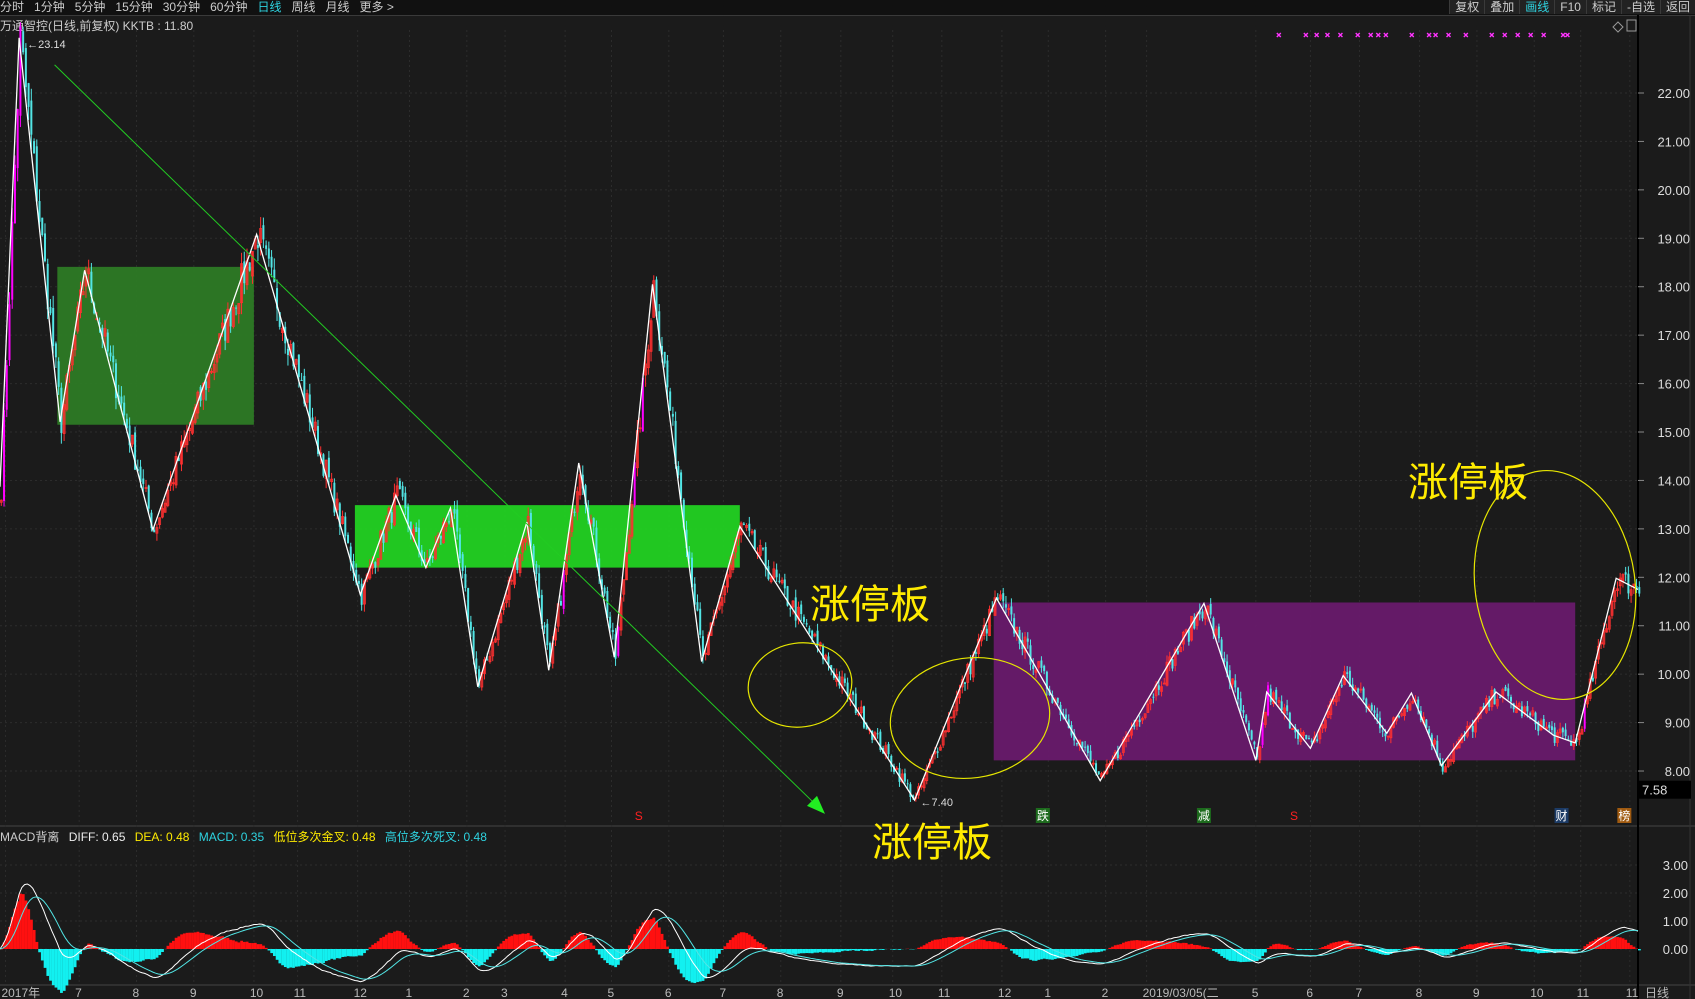 The width and height of the screenshot is (1695, 999). What do you see at coordinates (937, 803) in the screenshot?
I see `low-price-label: ←7.40` at bounding box center [937, 803].